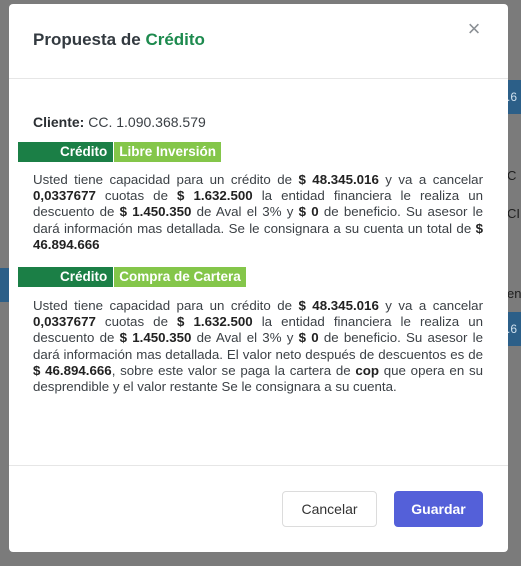 The image size is (521, 566). Describe the element at coordinates (438, 509) in the screenshot. I see `save-button: Guardar` at that location.